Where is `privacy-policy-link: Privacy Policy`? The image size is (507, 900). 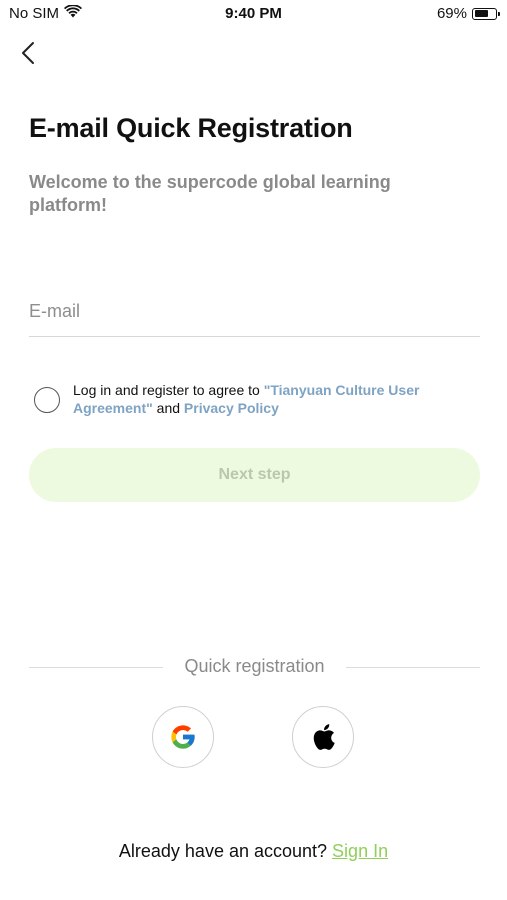
privacy-policy-link: Privacy Policy is located at coordinates (231, 408).